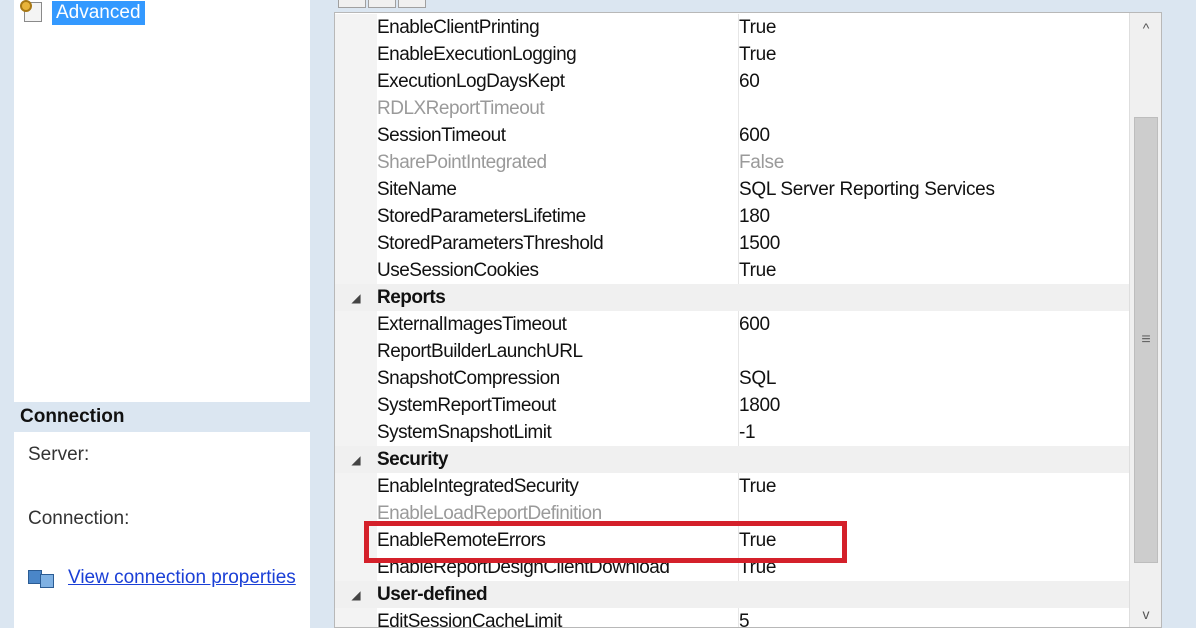 This screenshot has height=628, width=1196. Describe the element at coordinates (558, 378) in the screenshot. I see `property-name: SnapshotCompression` at that location.